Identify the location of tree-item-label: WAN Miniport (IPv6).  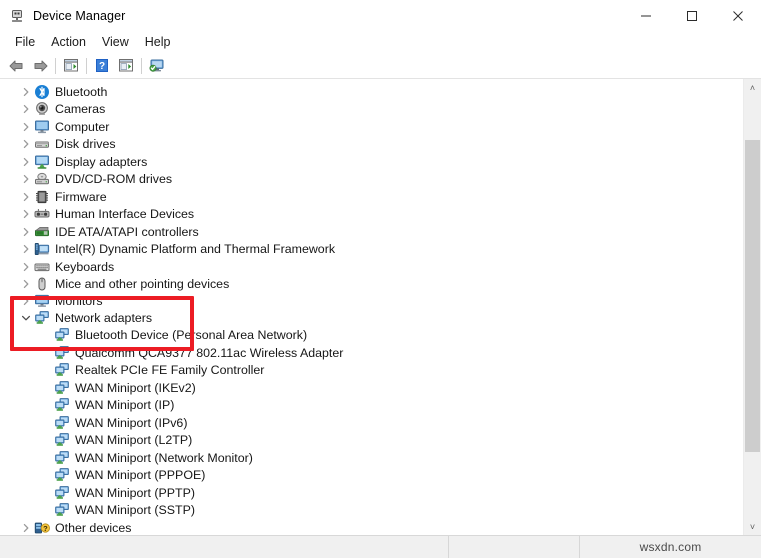
(131, 422).